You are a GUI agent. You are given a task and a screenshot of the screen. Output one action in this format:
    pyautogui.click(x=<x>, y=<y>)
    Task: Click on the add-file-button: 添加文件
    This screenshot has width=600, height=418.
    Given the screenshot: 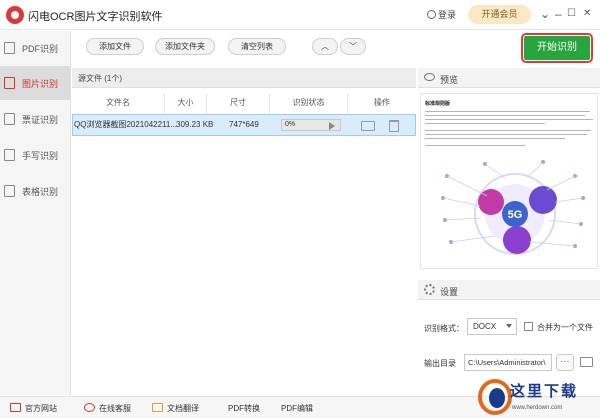 What is the action you would take?
    pyautogui.click(x=115, y=46)
    